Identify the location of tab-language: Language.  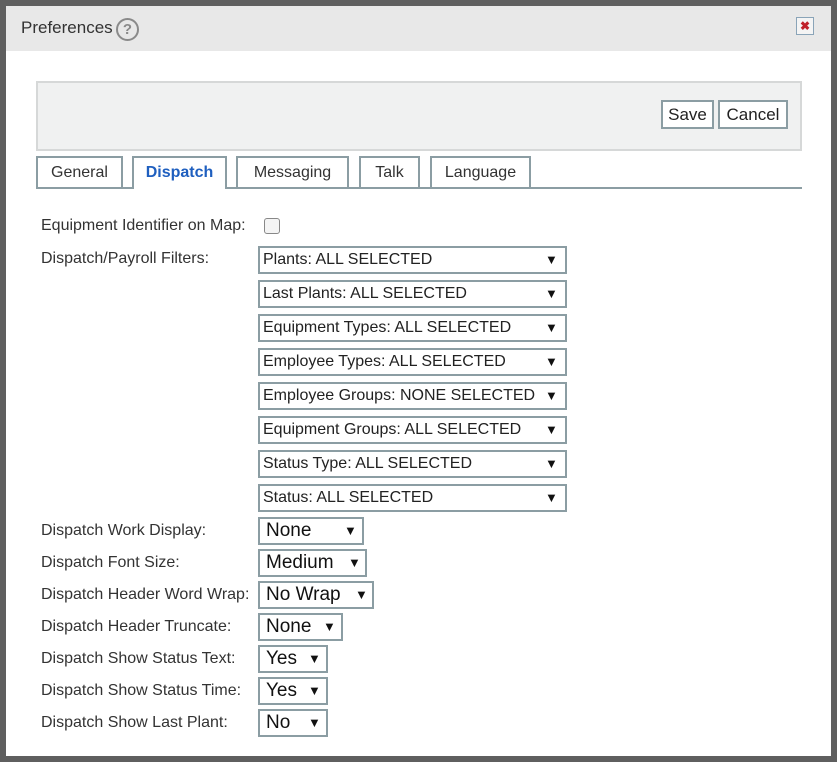
(480, 171).